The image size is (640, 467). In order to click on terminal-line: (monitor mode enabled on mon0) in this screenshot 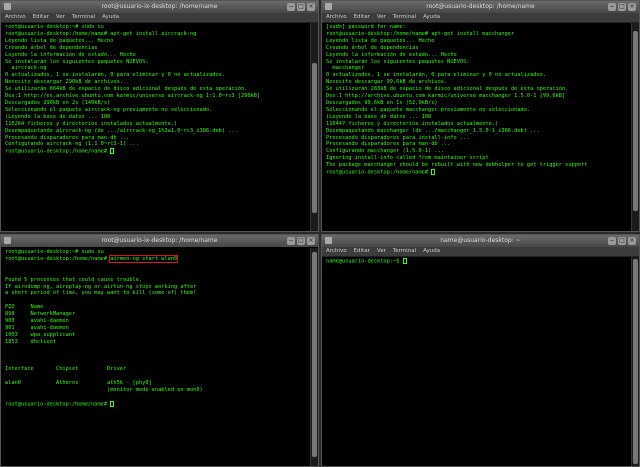, I will do `click(104, 390)`.